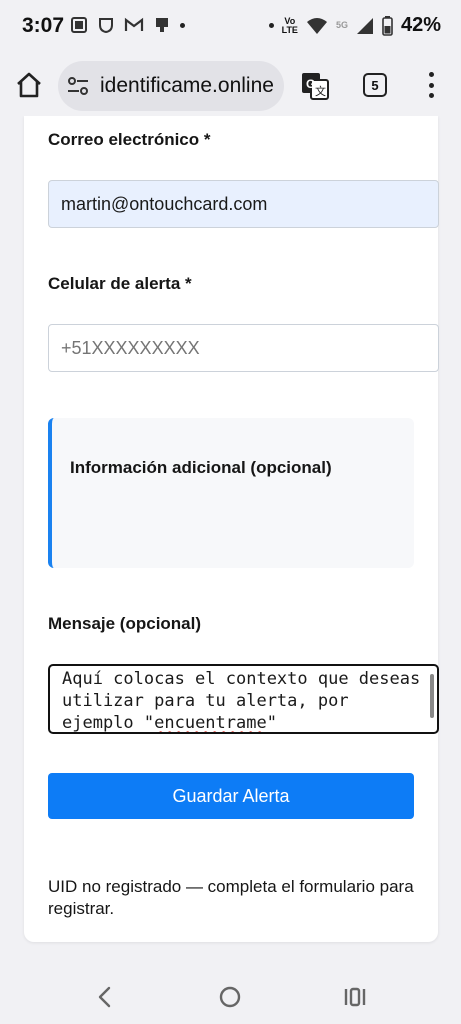  I want to click on back-icon, so click(105, 997).